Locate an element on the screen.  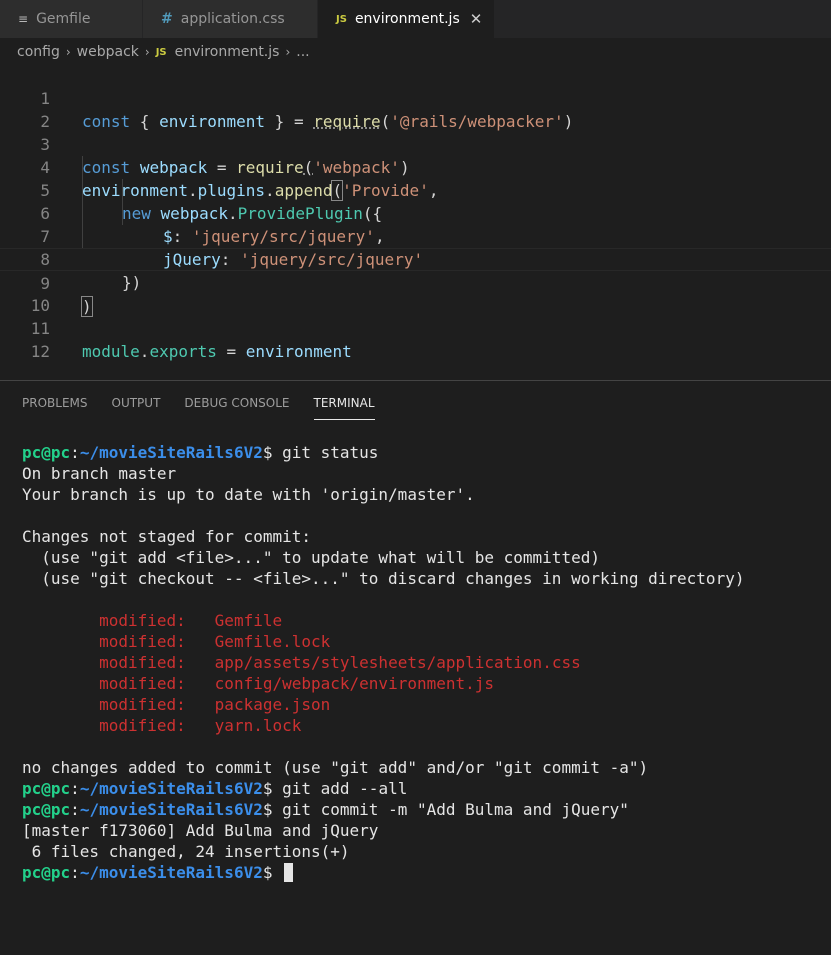
tab-environment-js: JS environment.js ✕ is located at coordinates (406, 19).